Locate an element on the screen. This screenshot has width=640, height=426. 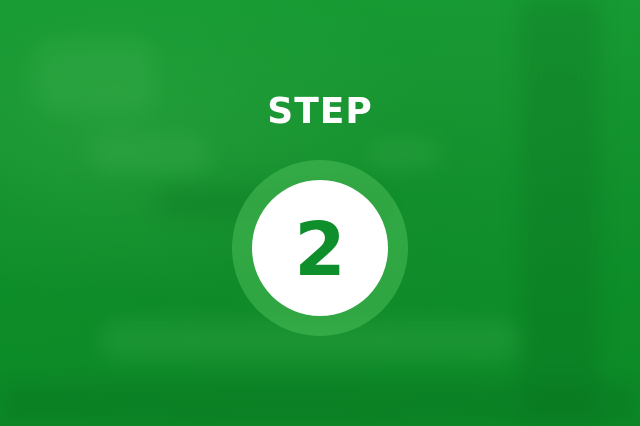
step-number: 2 is located at coordinates (320, 250).